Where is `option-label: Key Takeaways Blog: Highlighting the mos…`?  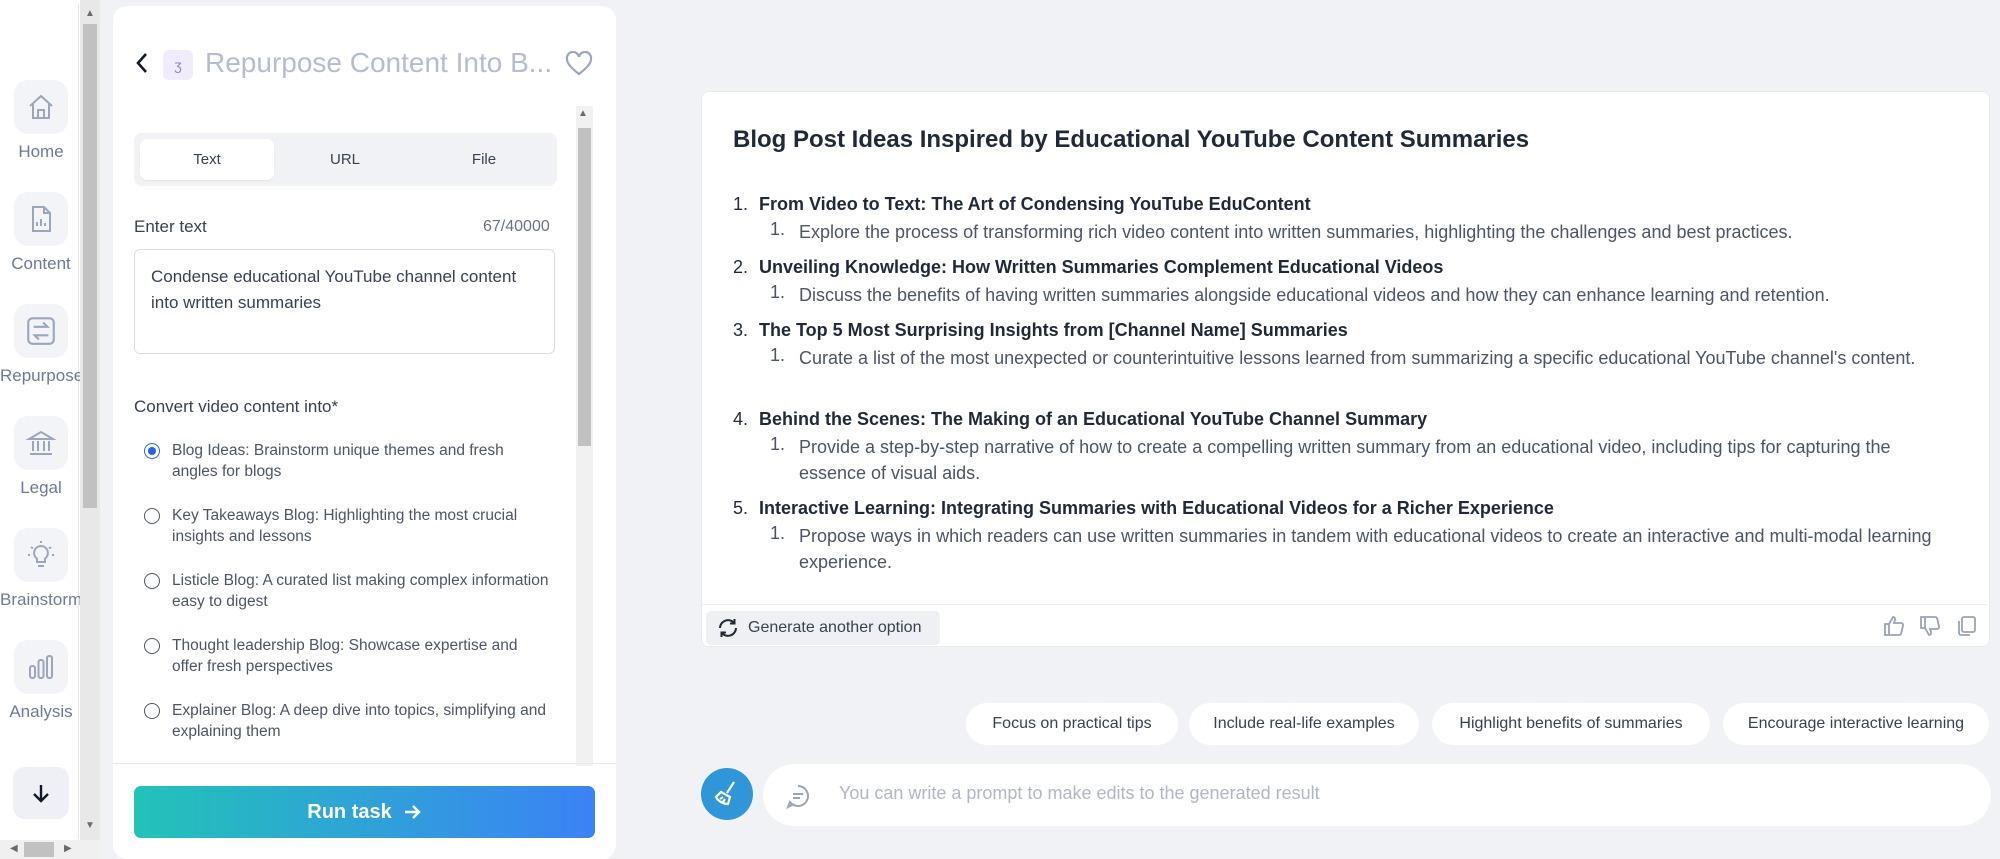
option-label: Key Takeaways Blog: Highlighting the mos… is located at coordinates (345, 526).